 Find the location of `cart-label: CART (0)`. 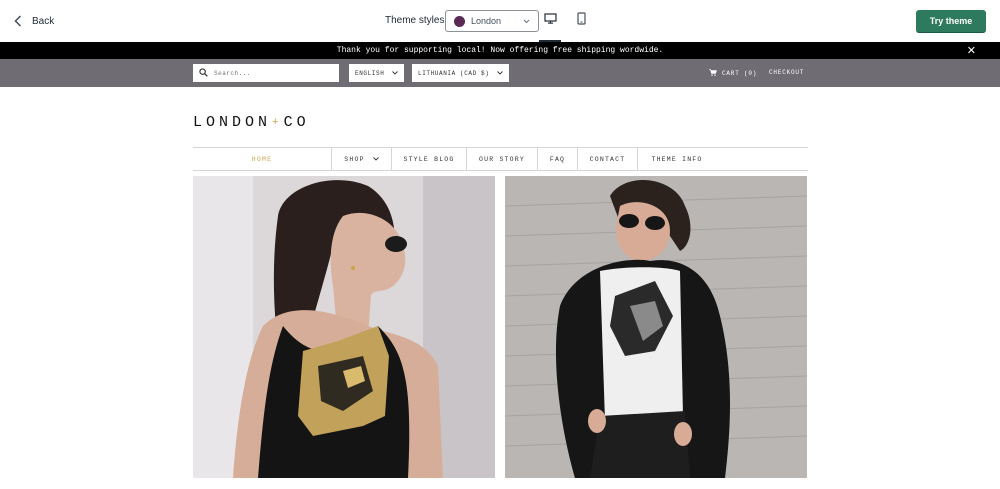

cart-label: CART (0) is located at coordinates (740, 73).